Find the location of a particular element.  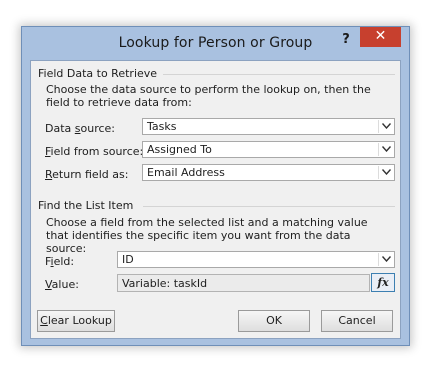

data-source-label: Data source: is located at coordinates (80, 128).